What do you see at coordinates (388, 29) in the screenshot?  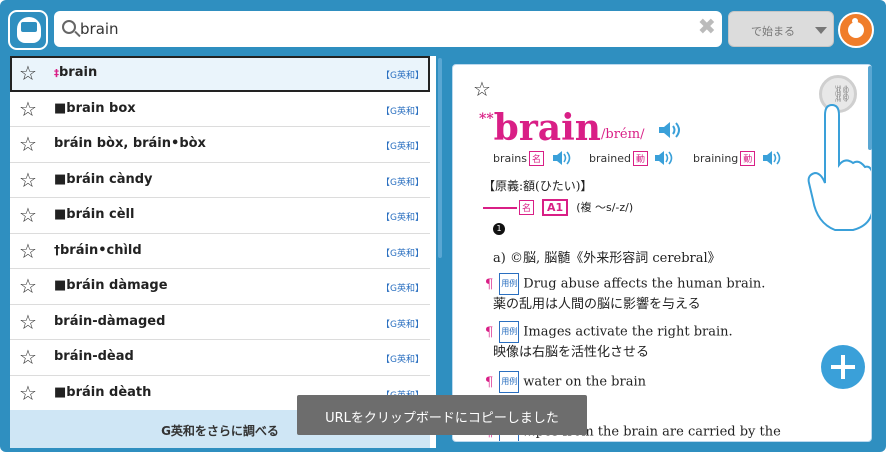 I see `search-bar: brain ✖` at bounding box center [388, 29].